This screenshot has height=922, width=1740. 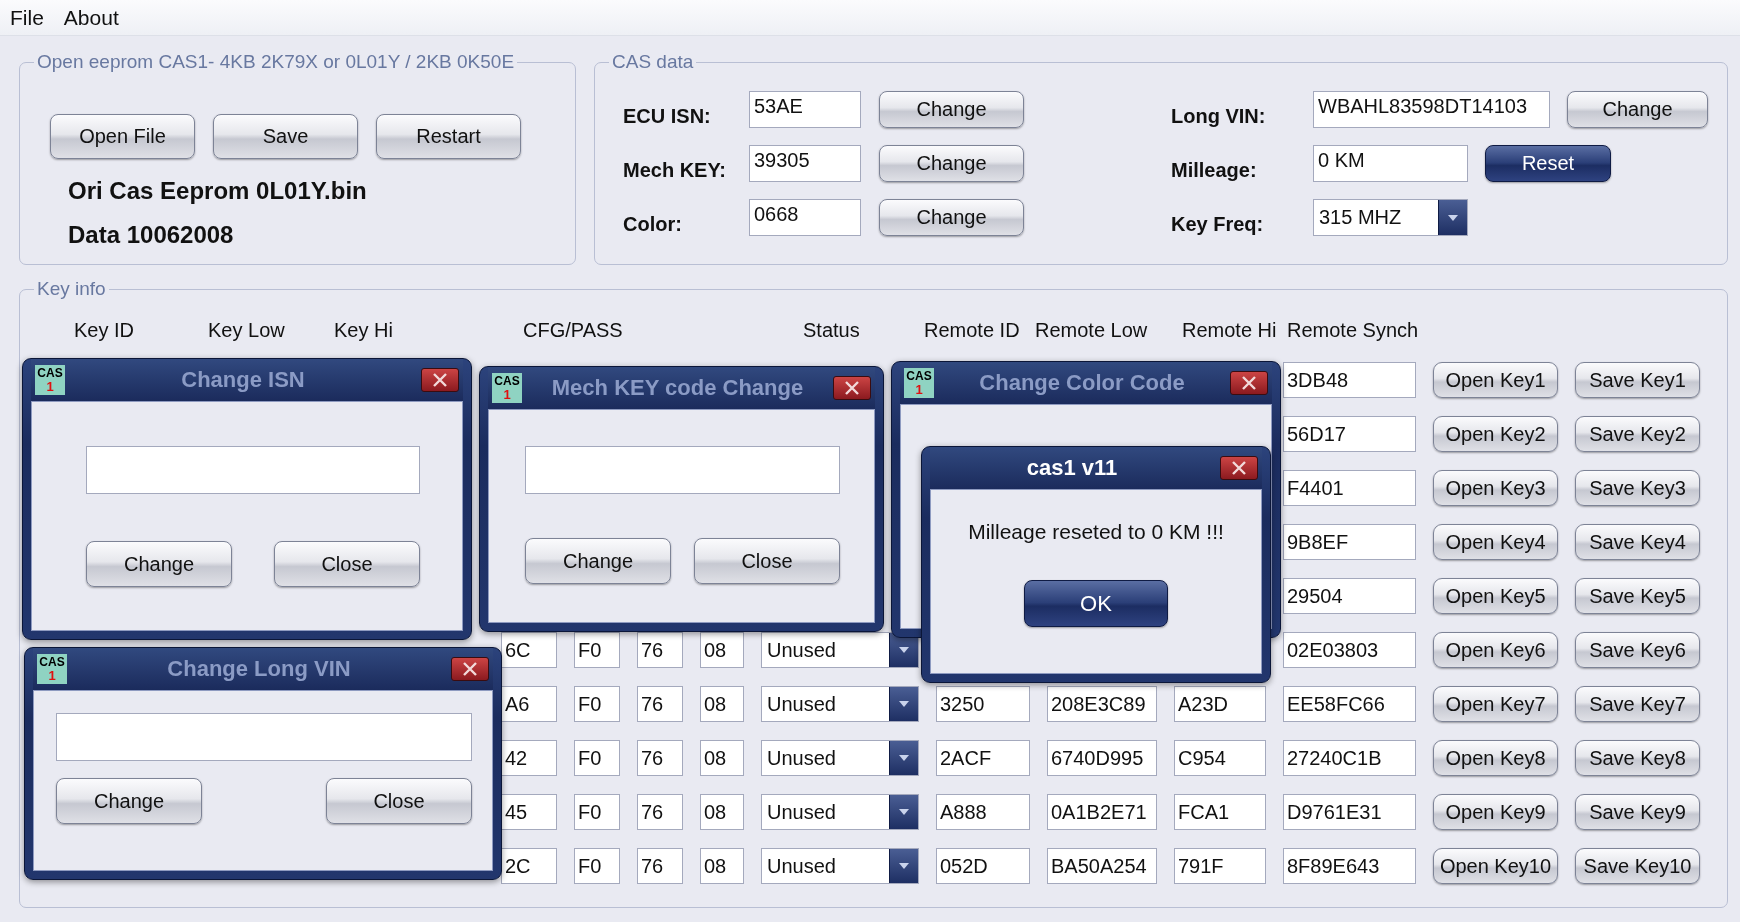 What do you see at coordinates (1390, 217) in the screenshot?
I see `dropdown: 315 MHZ` at bounding box center [1390, 217].